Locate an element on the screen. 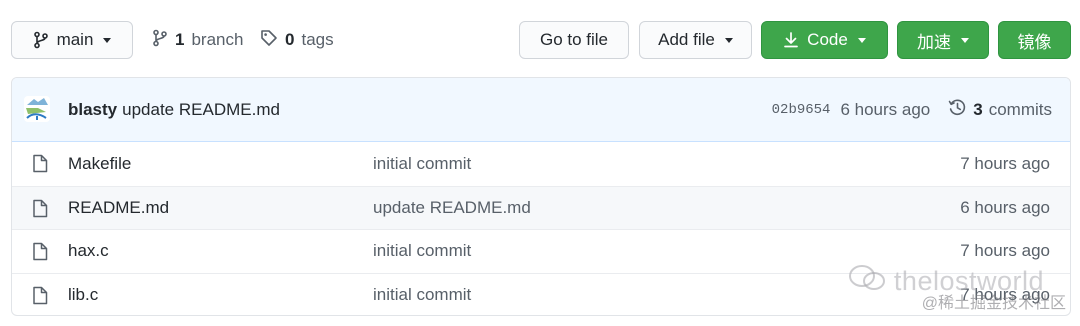 This screenshot has width=1080, height=326. file-commit-message: update README.md is located at coordinates (452, 208).